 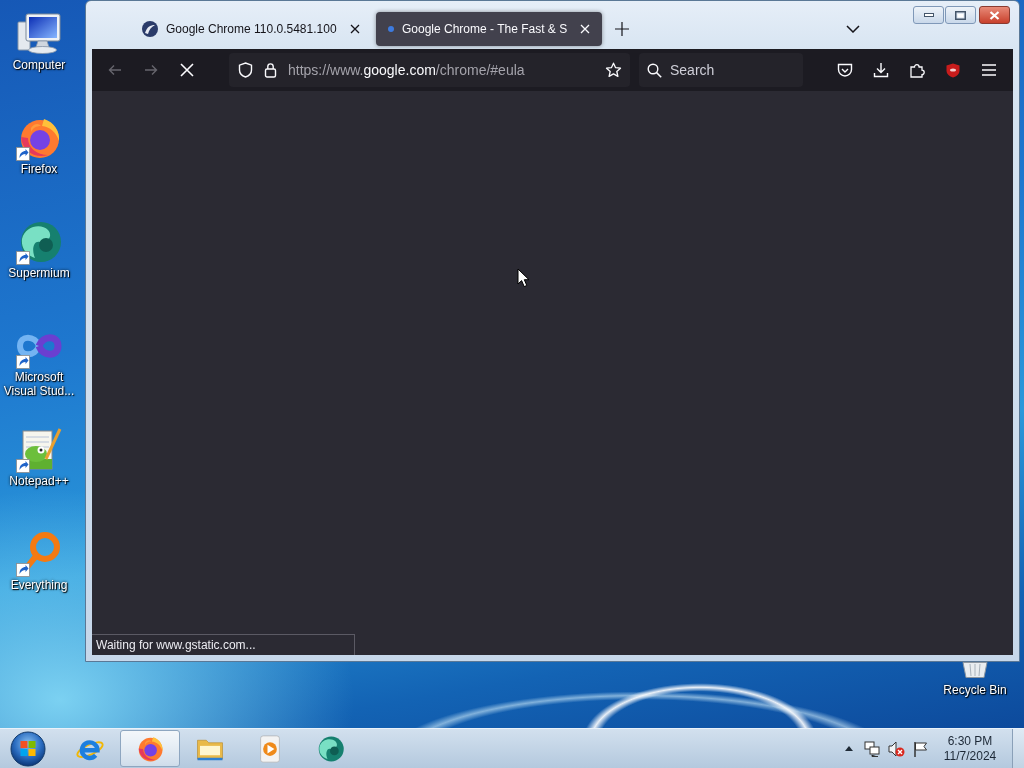 What do you see at coordinates (150, 748) in the screenshot?
I see `taskbar-button` at bounding box center [150, 748].